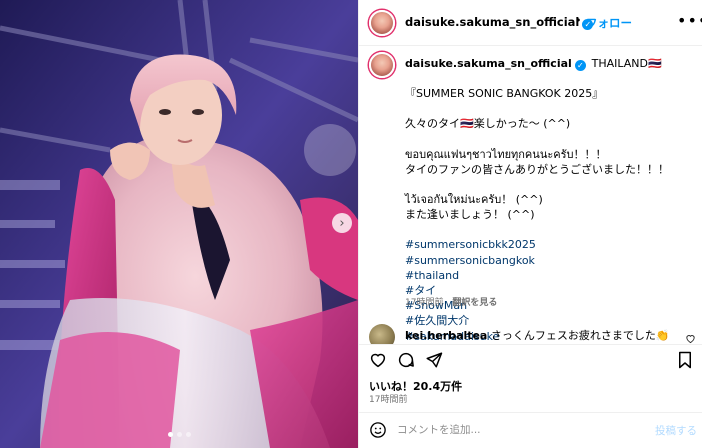  I want to click on carousel-dots, so click(179, 434).